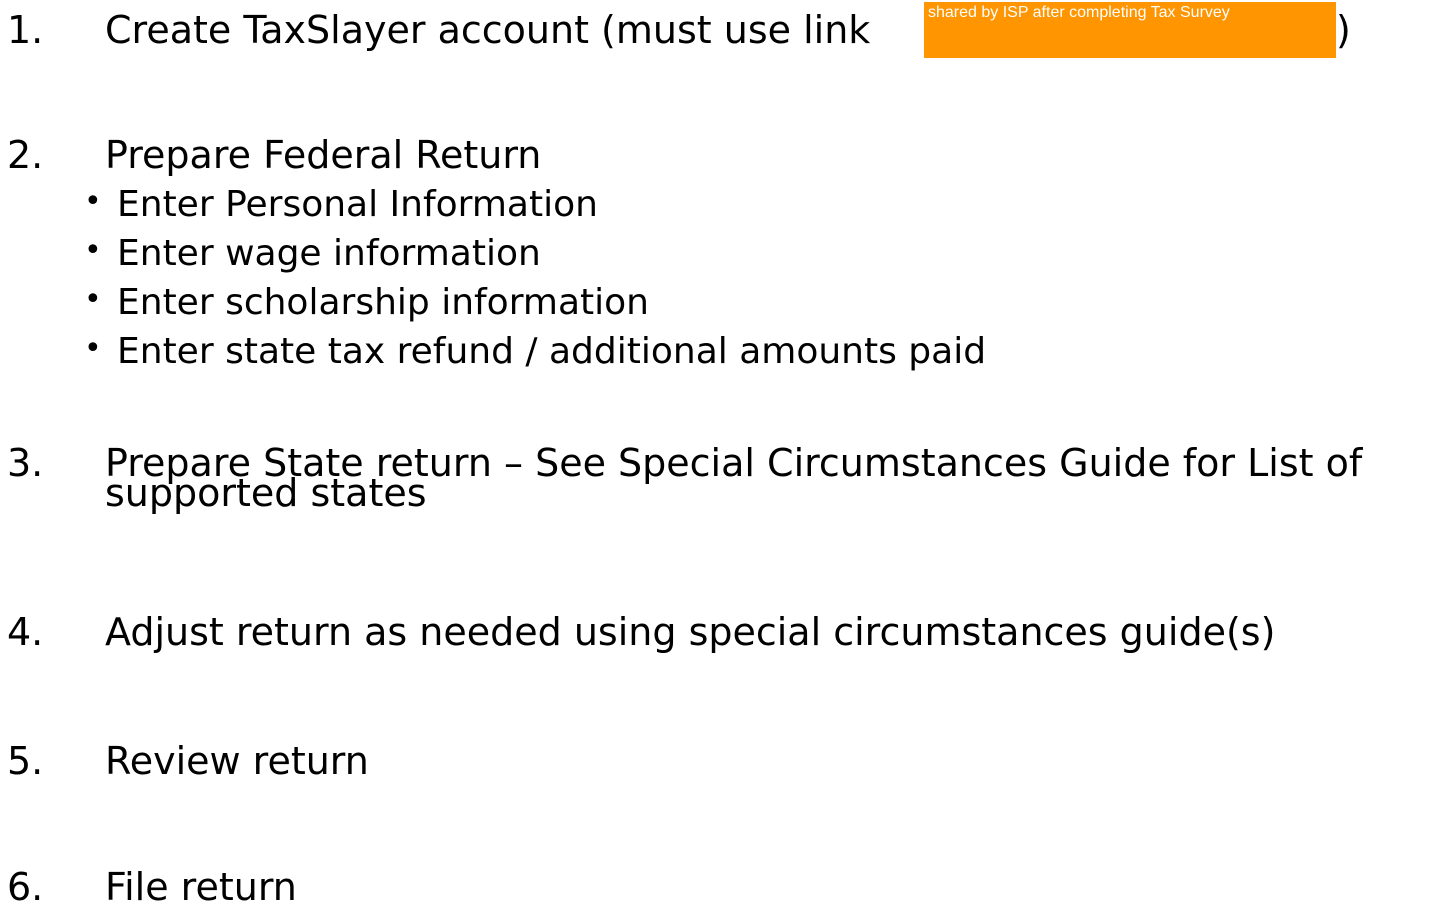 The height and width of the screenshot is (909, 1455). What do you see at coordinates (25, 887) in the screenshot?
I see `step-number: 6.` at bounding box center [25, 887].